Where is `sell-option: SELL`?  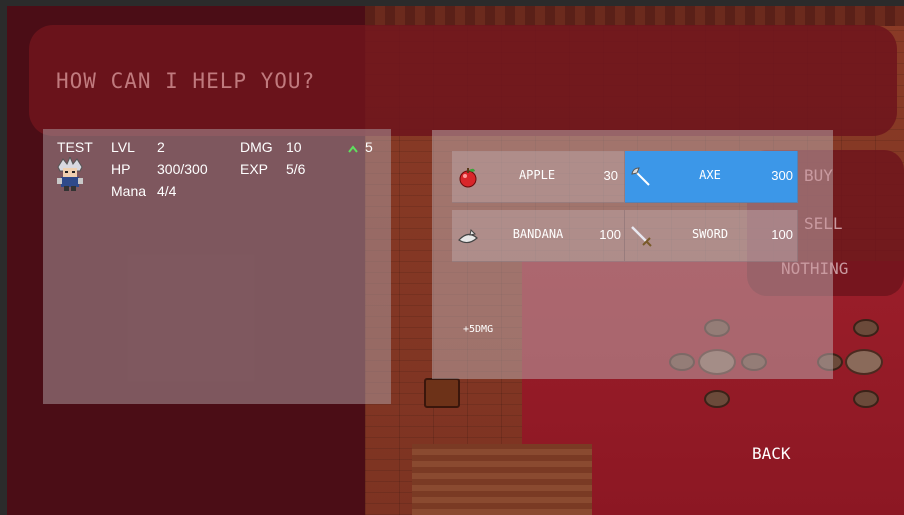
sell-option: SELL is located at coordinates (823, 223).